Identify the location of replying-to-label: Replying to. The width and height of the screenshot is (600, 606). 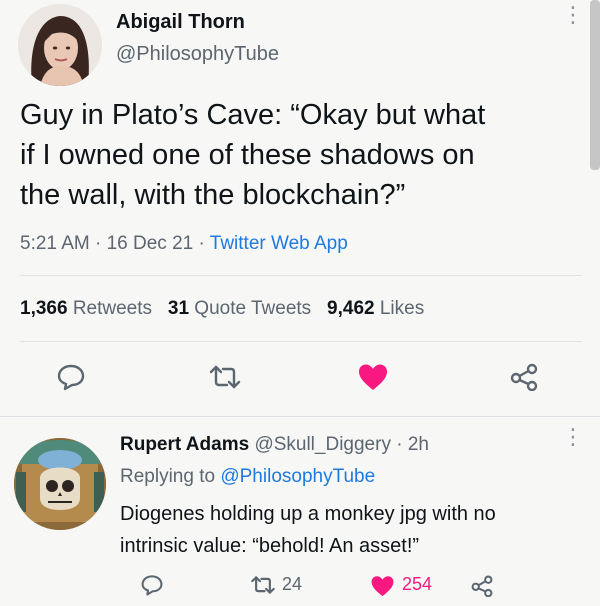
(168, 476).